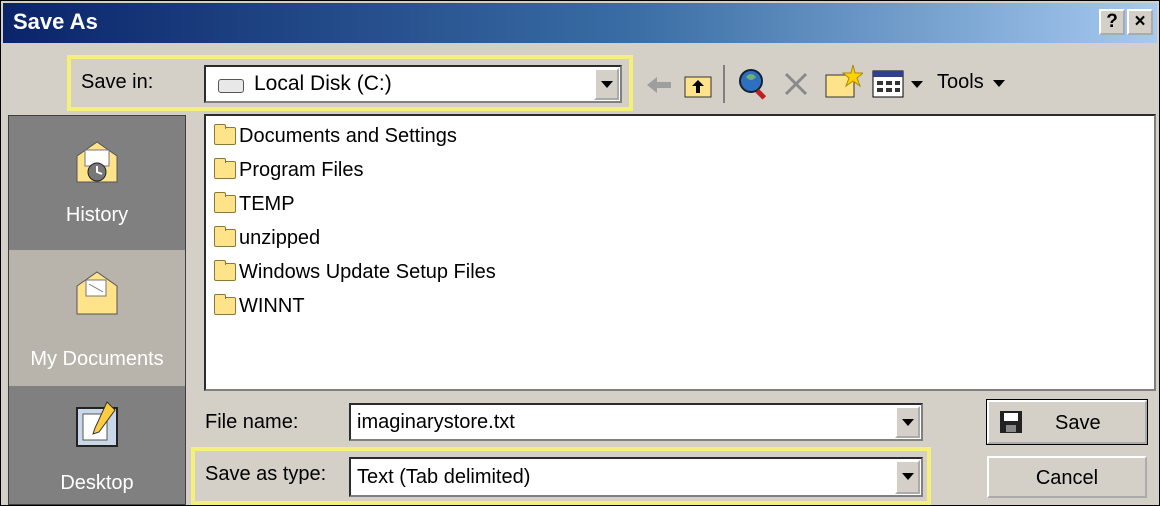 This screenshot has height=506, width=1160. What do you see at coordinates (367, 271) in the screenshot?
I see `list-item-label: Windows Update Setup Files` at bounding box center [367, 271].